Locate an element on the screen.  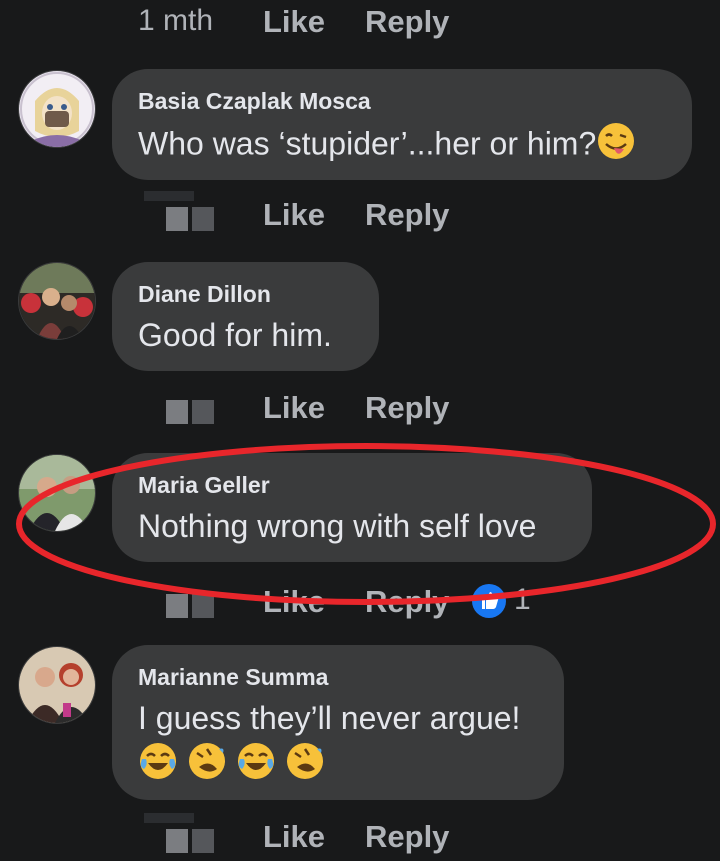
author-name: Marianne Summa is located at coordinates (338, 677).